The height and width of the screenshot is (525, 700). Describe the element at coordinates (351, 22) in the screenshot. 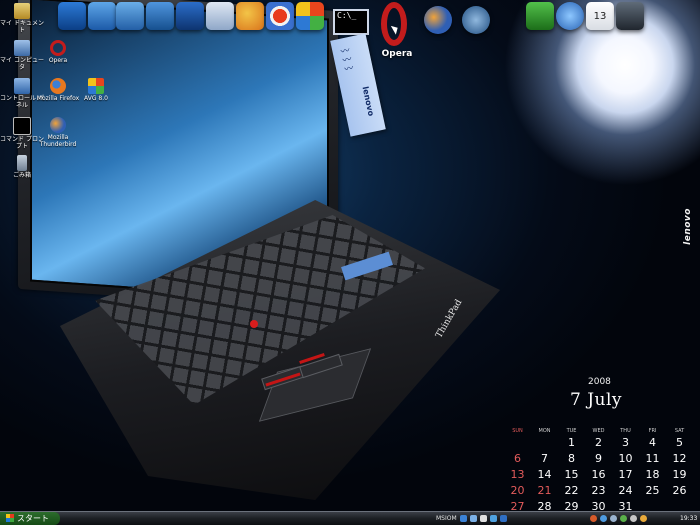

I see `command-prompt-icon: C:\_` at that location.